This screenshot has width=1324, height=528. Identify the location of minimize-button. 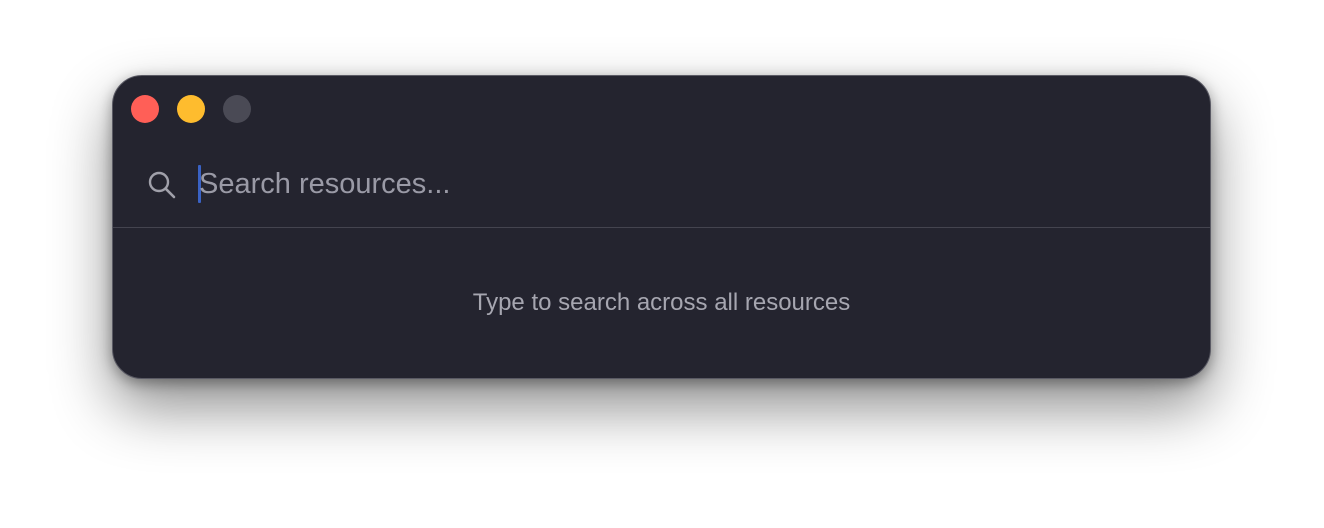
(191, 109).